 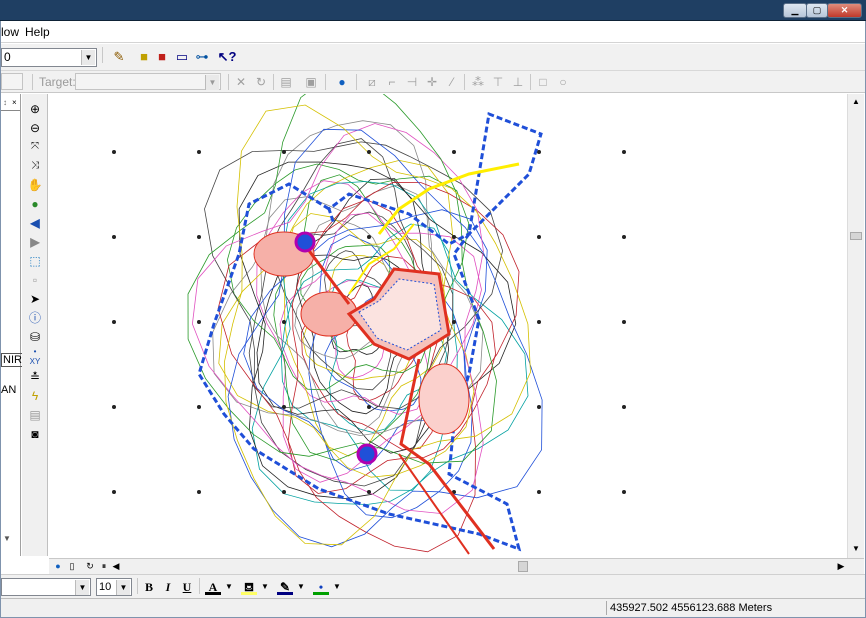 I want to click on line-color-button: ✎, so click(x=285, y=587).